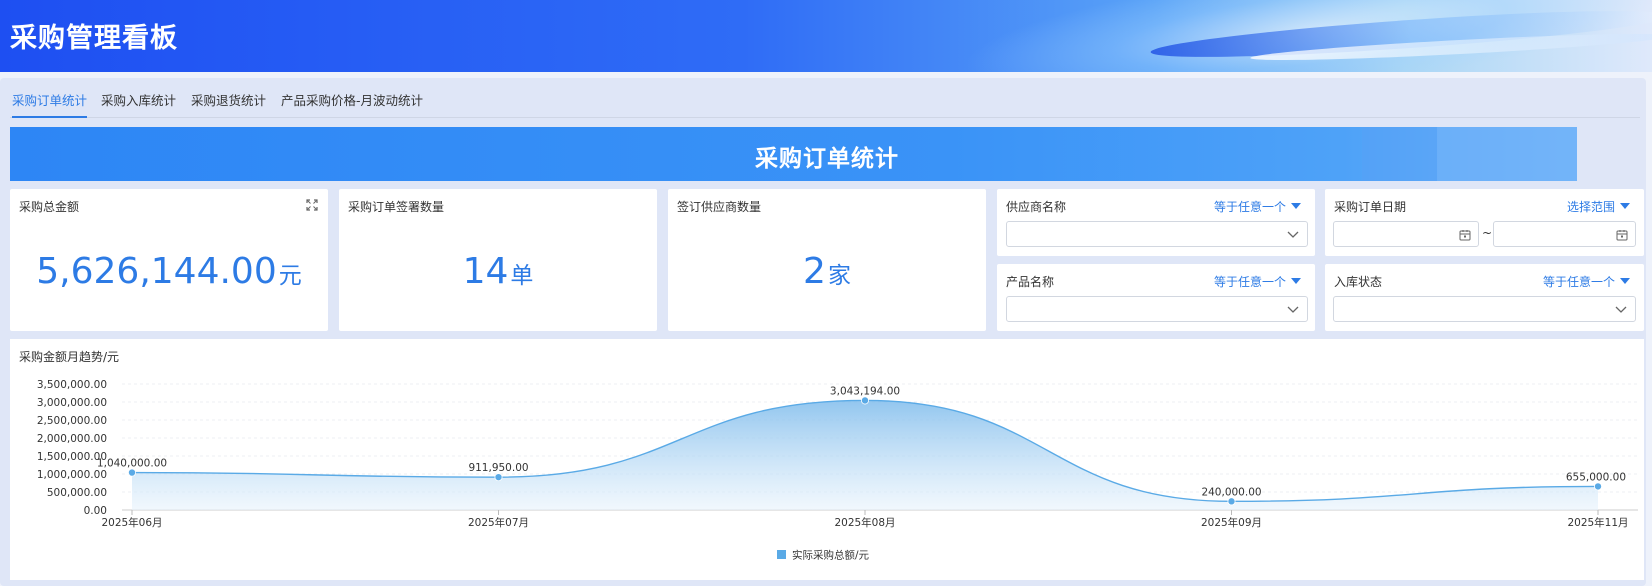 This screenshot has height=586, width=1652. Describe the element at coordinates (814, 271) in the screenshot. I see `kpi-value: 2` at that location.